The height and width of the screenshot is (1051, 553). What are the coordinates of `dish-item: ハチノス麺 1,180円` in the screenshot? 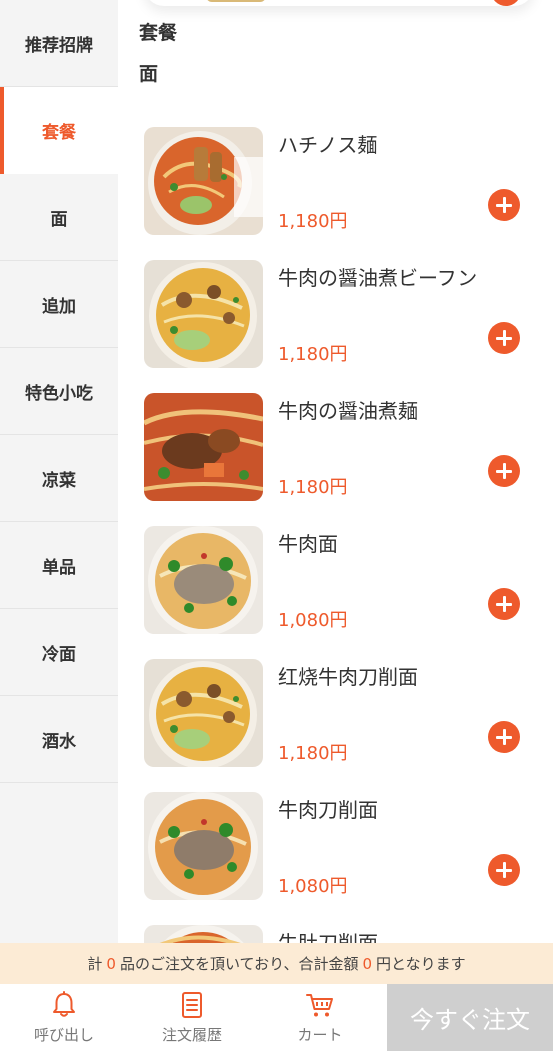 It's located at (344, 182).